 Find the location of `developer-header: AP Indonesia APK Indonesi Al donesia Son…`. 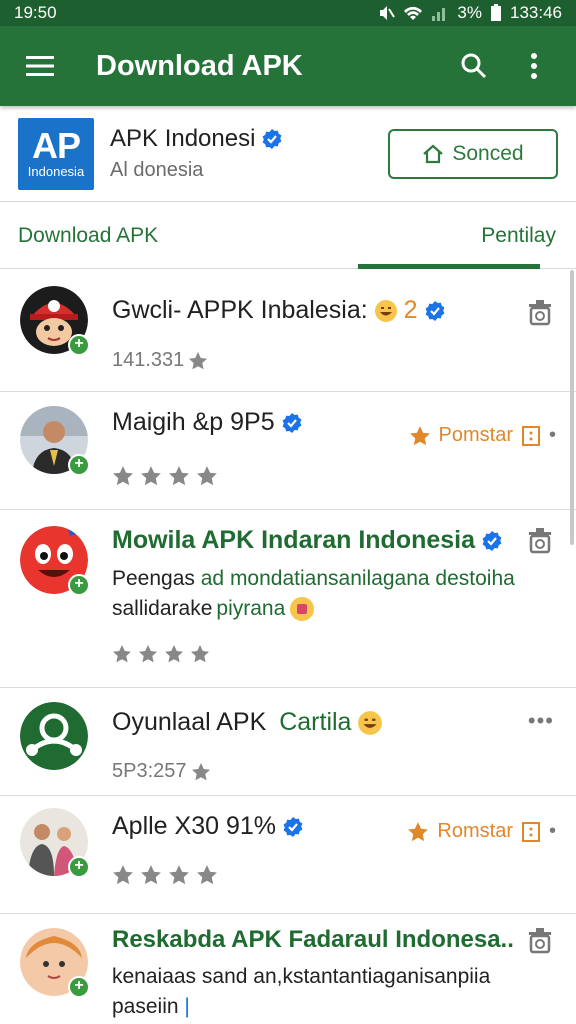

developer-header: AP Indonesia APK Indonesi Al donesia Son… is located at coordinates (288, 154).